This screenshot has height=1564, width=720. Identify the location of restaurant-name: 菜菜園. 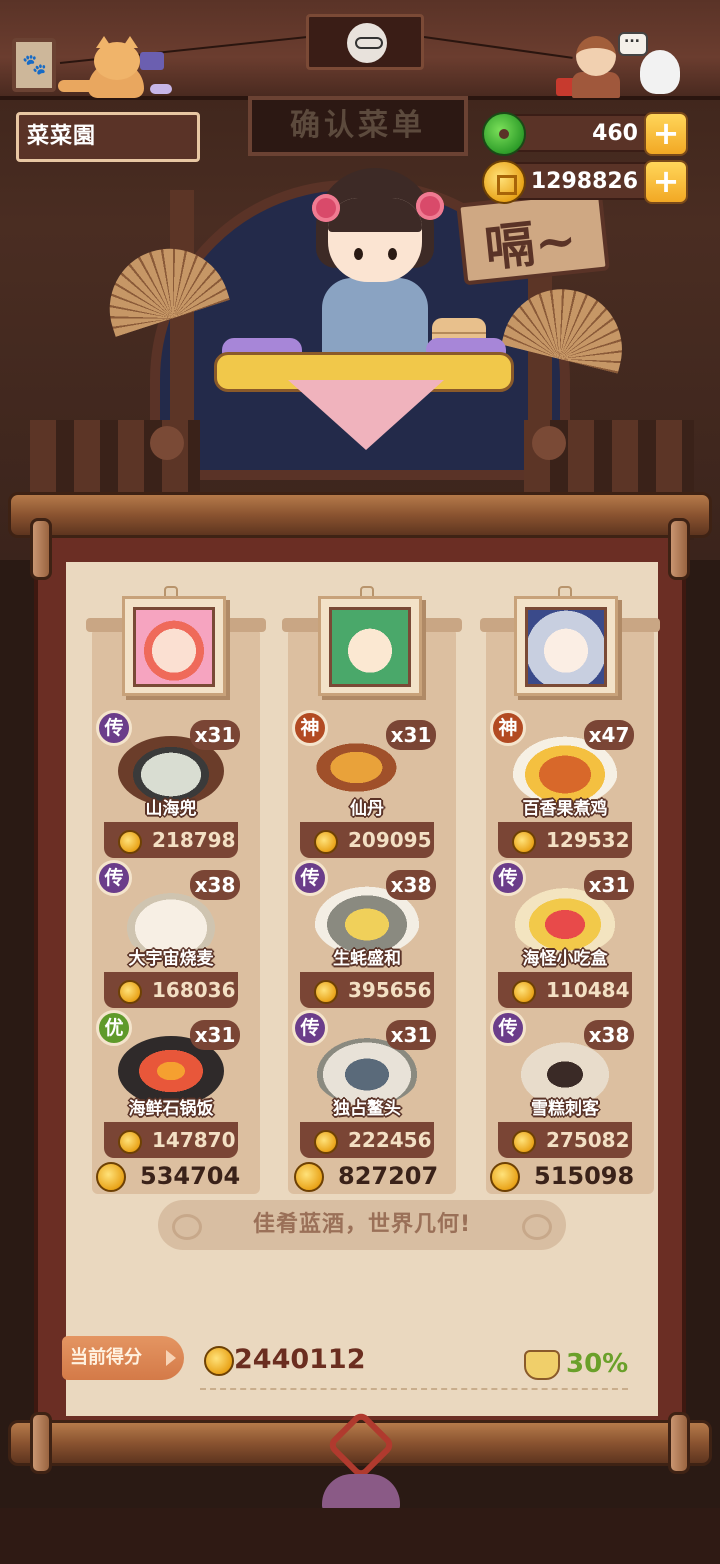
(108, 137).